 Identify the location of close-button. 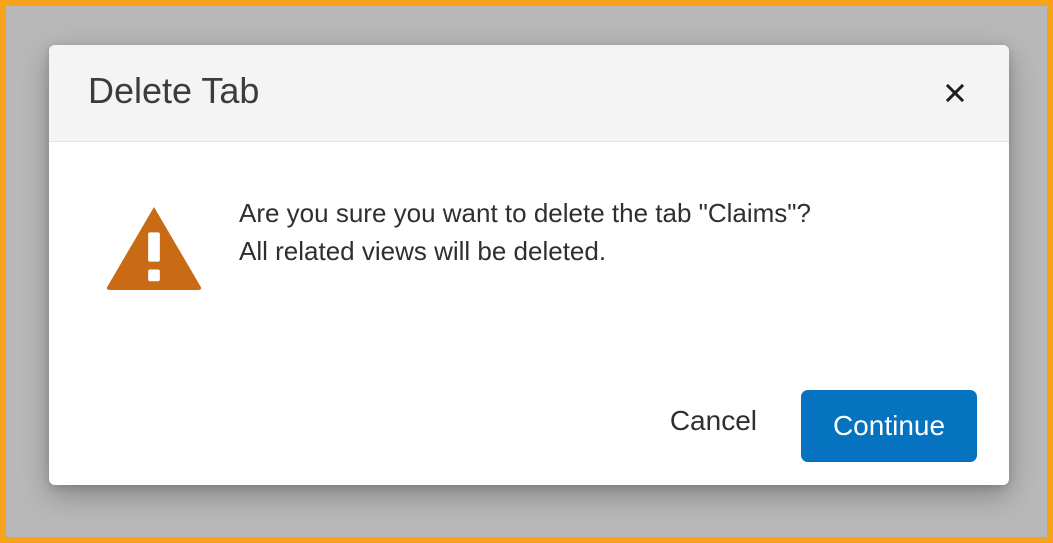
(955, 93).